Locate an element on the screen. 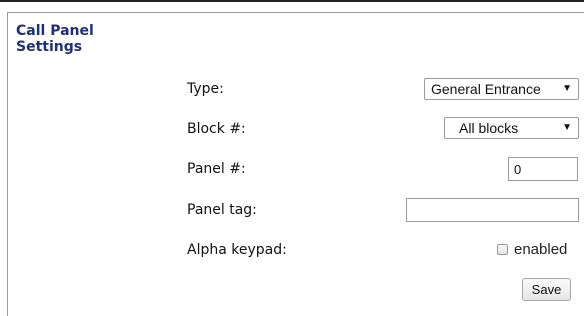 The height and width of the screenshot is (316, 584). panel-tag-input is located at coordinates (492, 210).